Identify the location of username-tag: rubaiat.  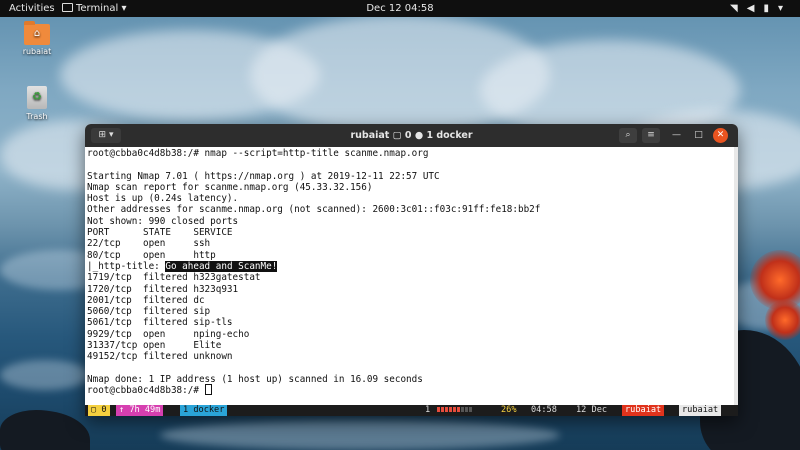
(700, 410).